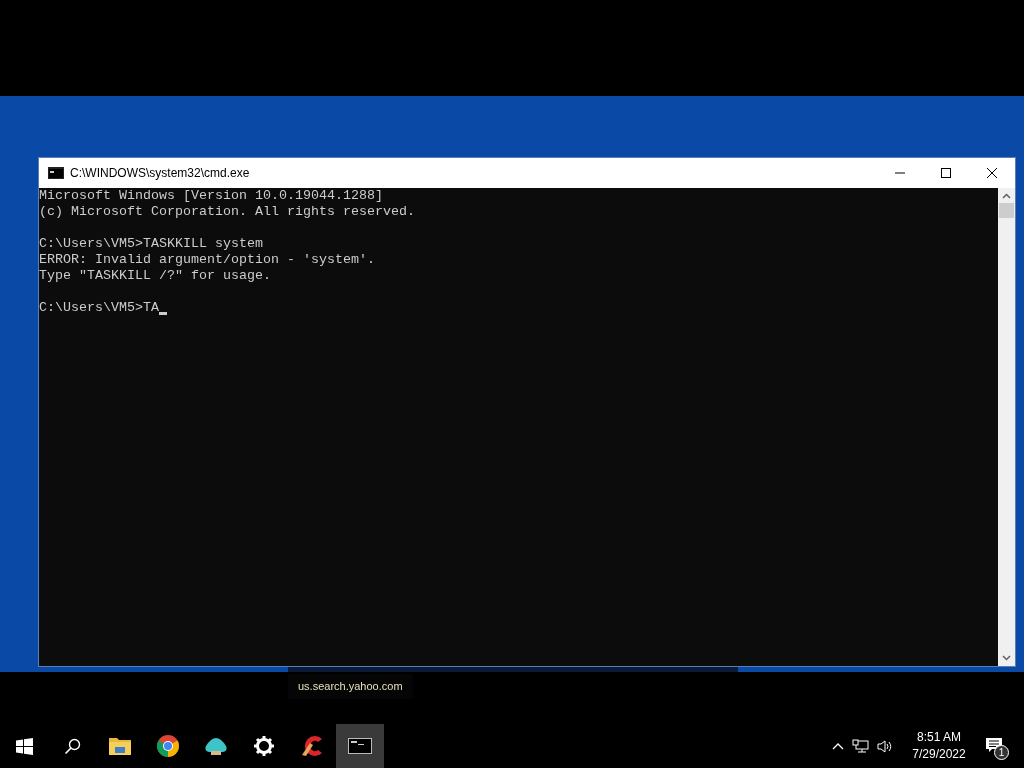  I want to click on scroll-down-icon, so click(1006, 658).